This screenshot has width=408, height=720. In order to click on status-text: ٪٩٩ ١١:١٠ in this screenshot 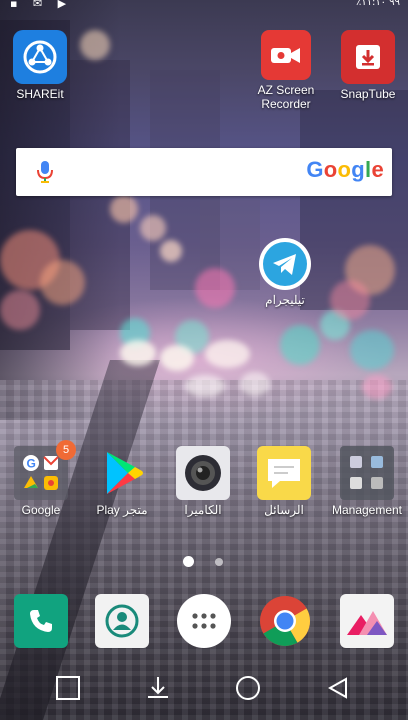, I will do `click(377, 4)`.